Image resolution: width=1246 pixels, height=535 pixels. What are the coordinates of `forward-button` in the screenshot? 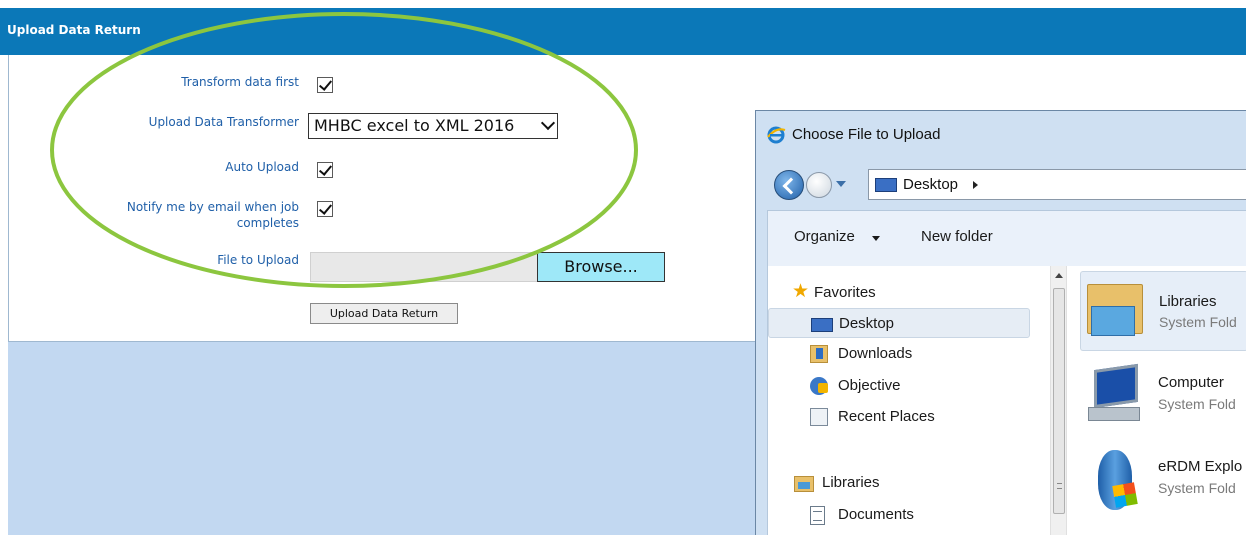 It's located at (819, 185).